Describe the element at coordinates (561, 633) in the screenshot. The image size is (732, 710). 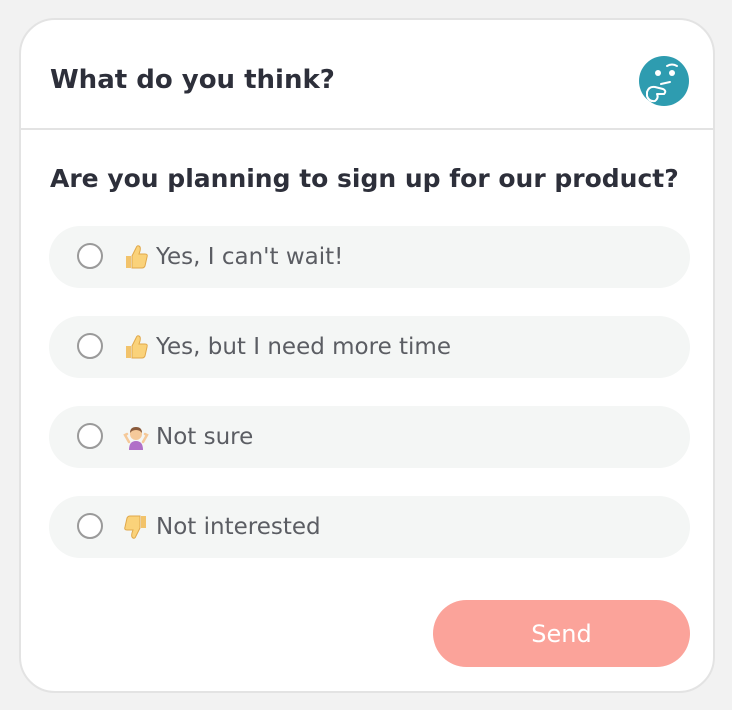
I see `send-button: Send` at that location.